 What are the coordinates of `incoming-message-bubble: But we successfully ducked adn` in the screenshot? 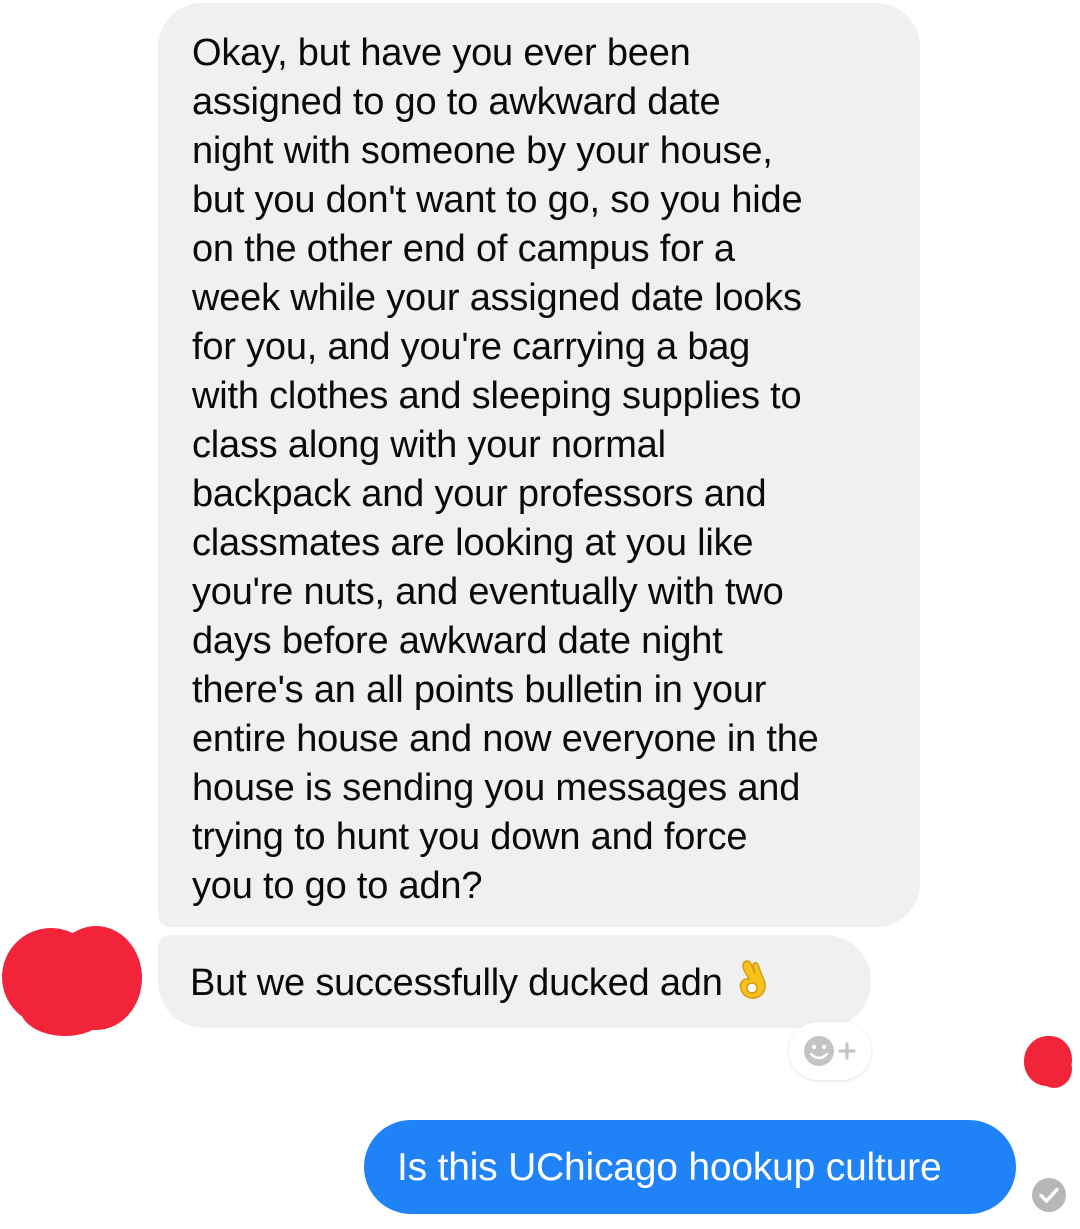 It's located at (514, 981).